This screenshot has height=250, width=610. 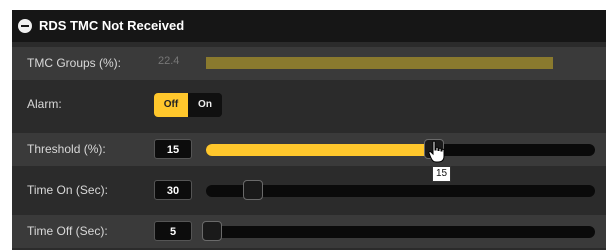 What do you see at coordinates (173, 190) in the screenshot?
I see `time-on-input: 30` at bounding box center [173, 190].